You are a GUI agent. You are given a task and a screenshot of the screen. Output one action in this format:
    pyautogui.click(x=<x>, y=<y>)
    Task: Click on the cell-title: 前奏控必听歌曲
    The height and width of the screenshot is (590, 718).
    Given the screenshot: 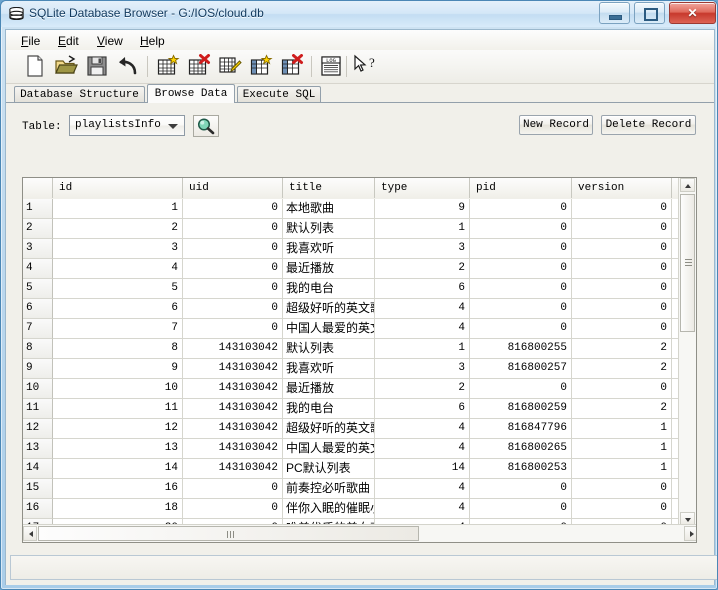 What is the action you would take?
    pyautogui.click(x=329, y=489)
    